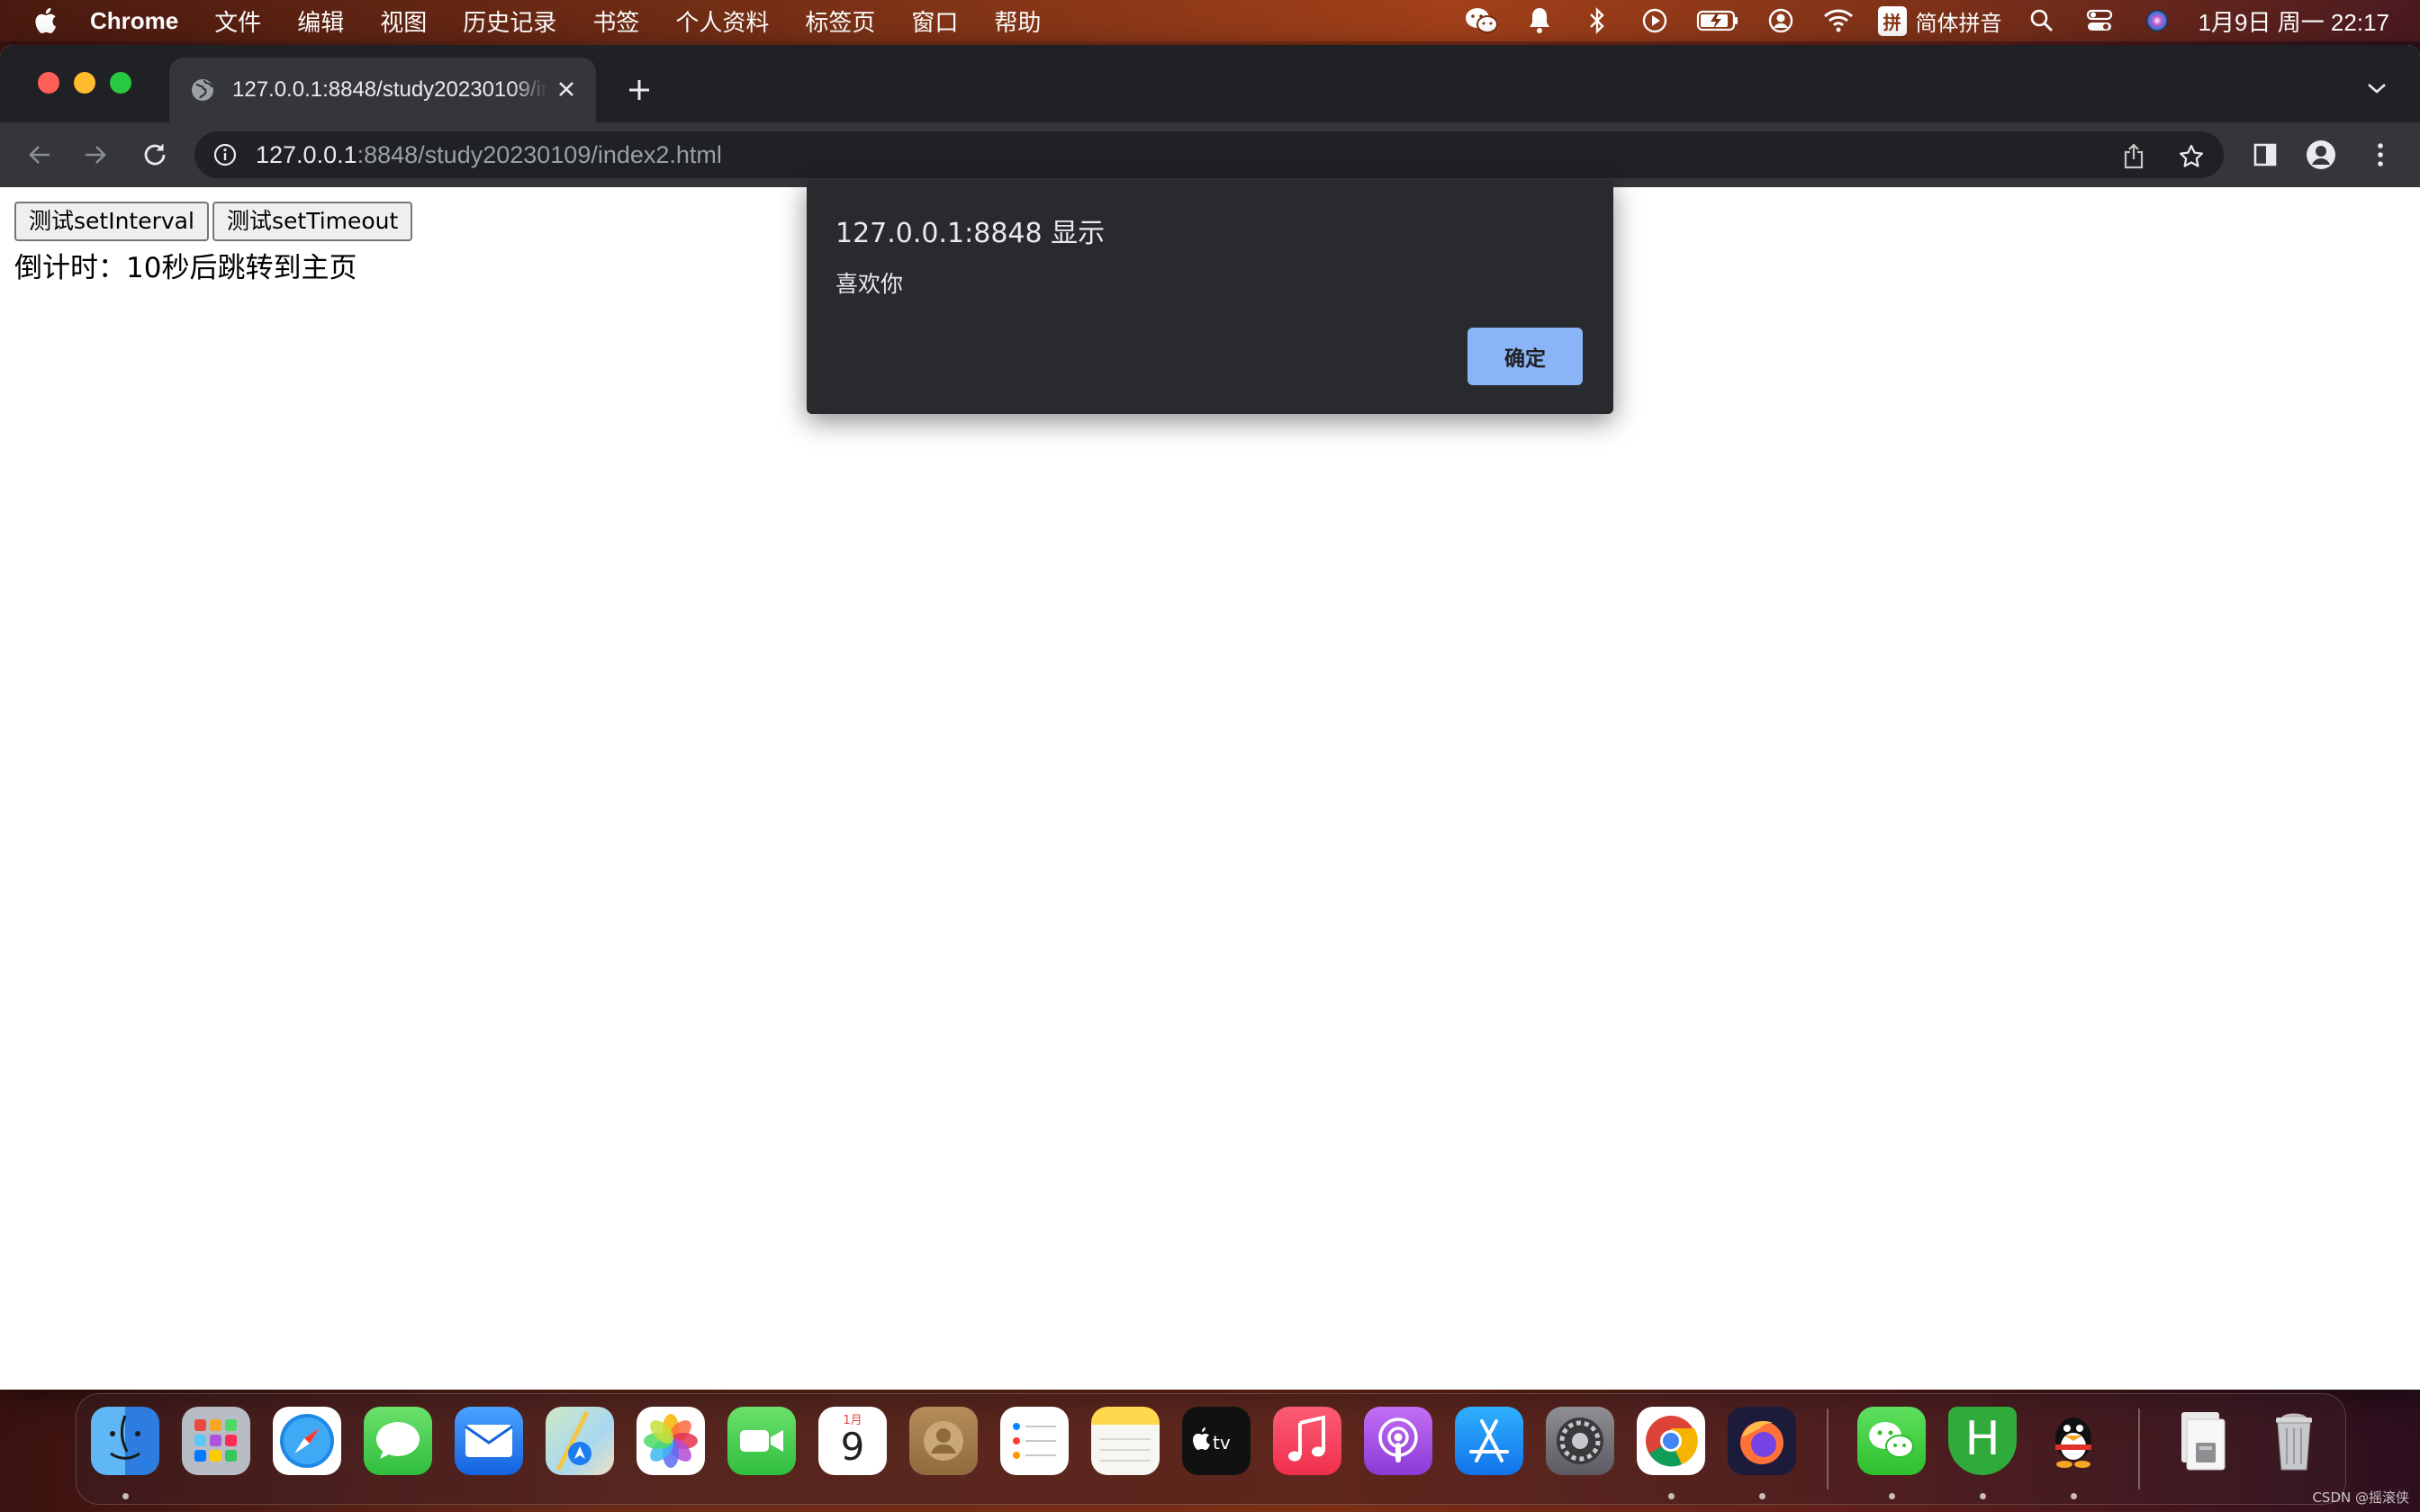 This screenshot has width=2420, height=1512. What do you see at coordinates (1489, 1441) in the screenshot?
I see `dock-app-store-icon` at bounding box center [1489, 1441].